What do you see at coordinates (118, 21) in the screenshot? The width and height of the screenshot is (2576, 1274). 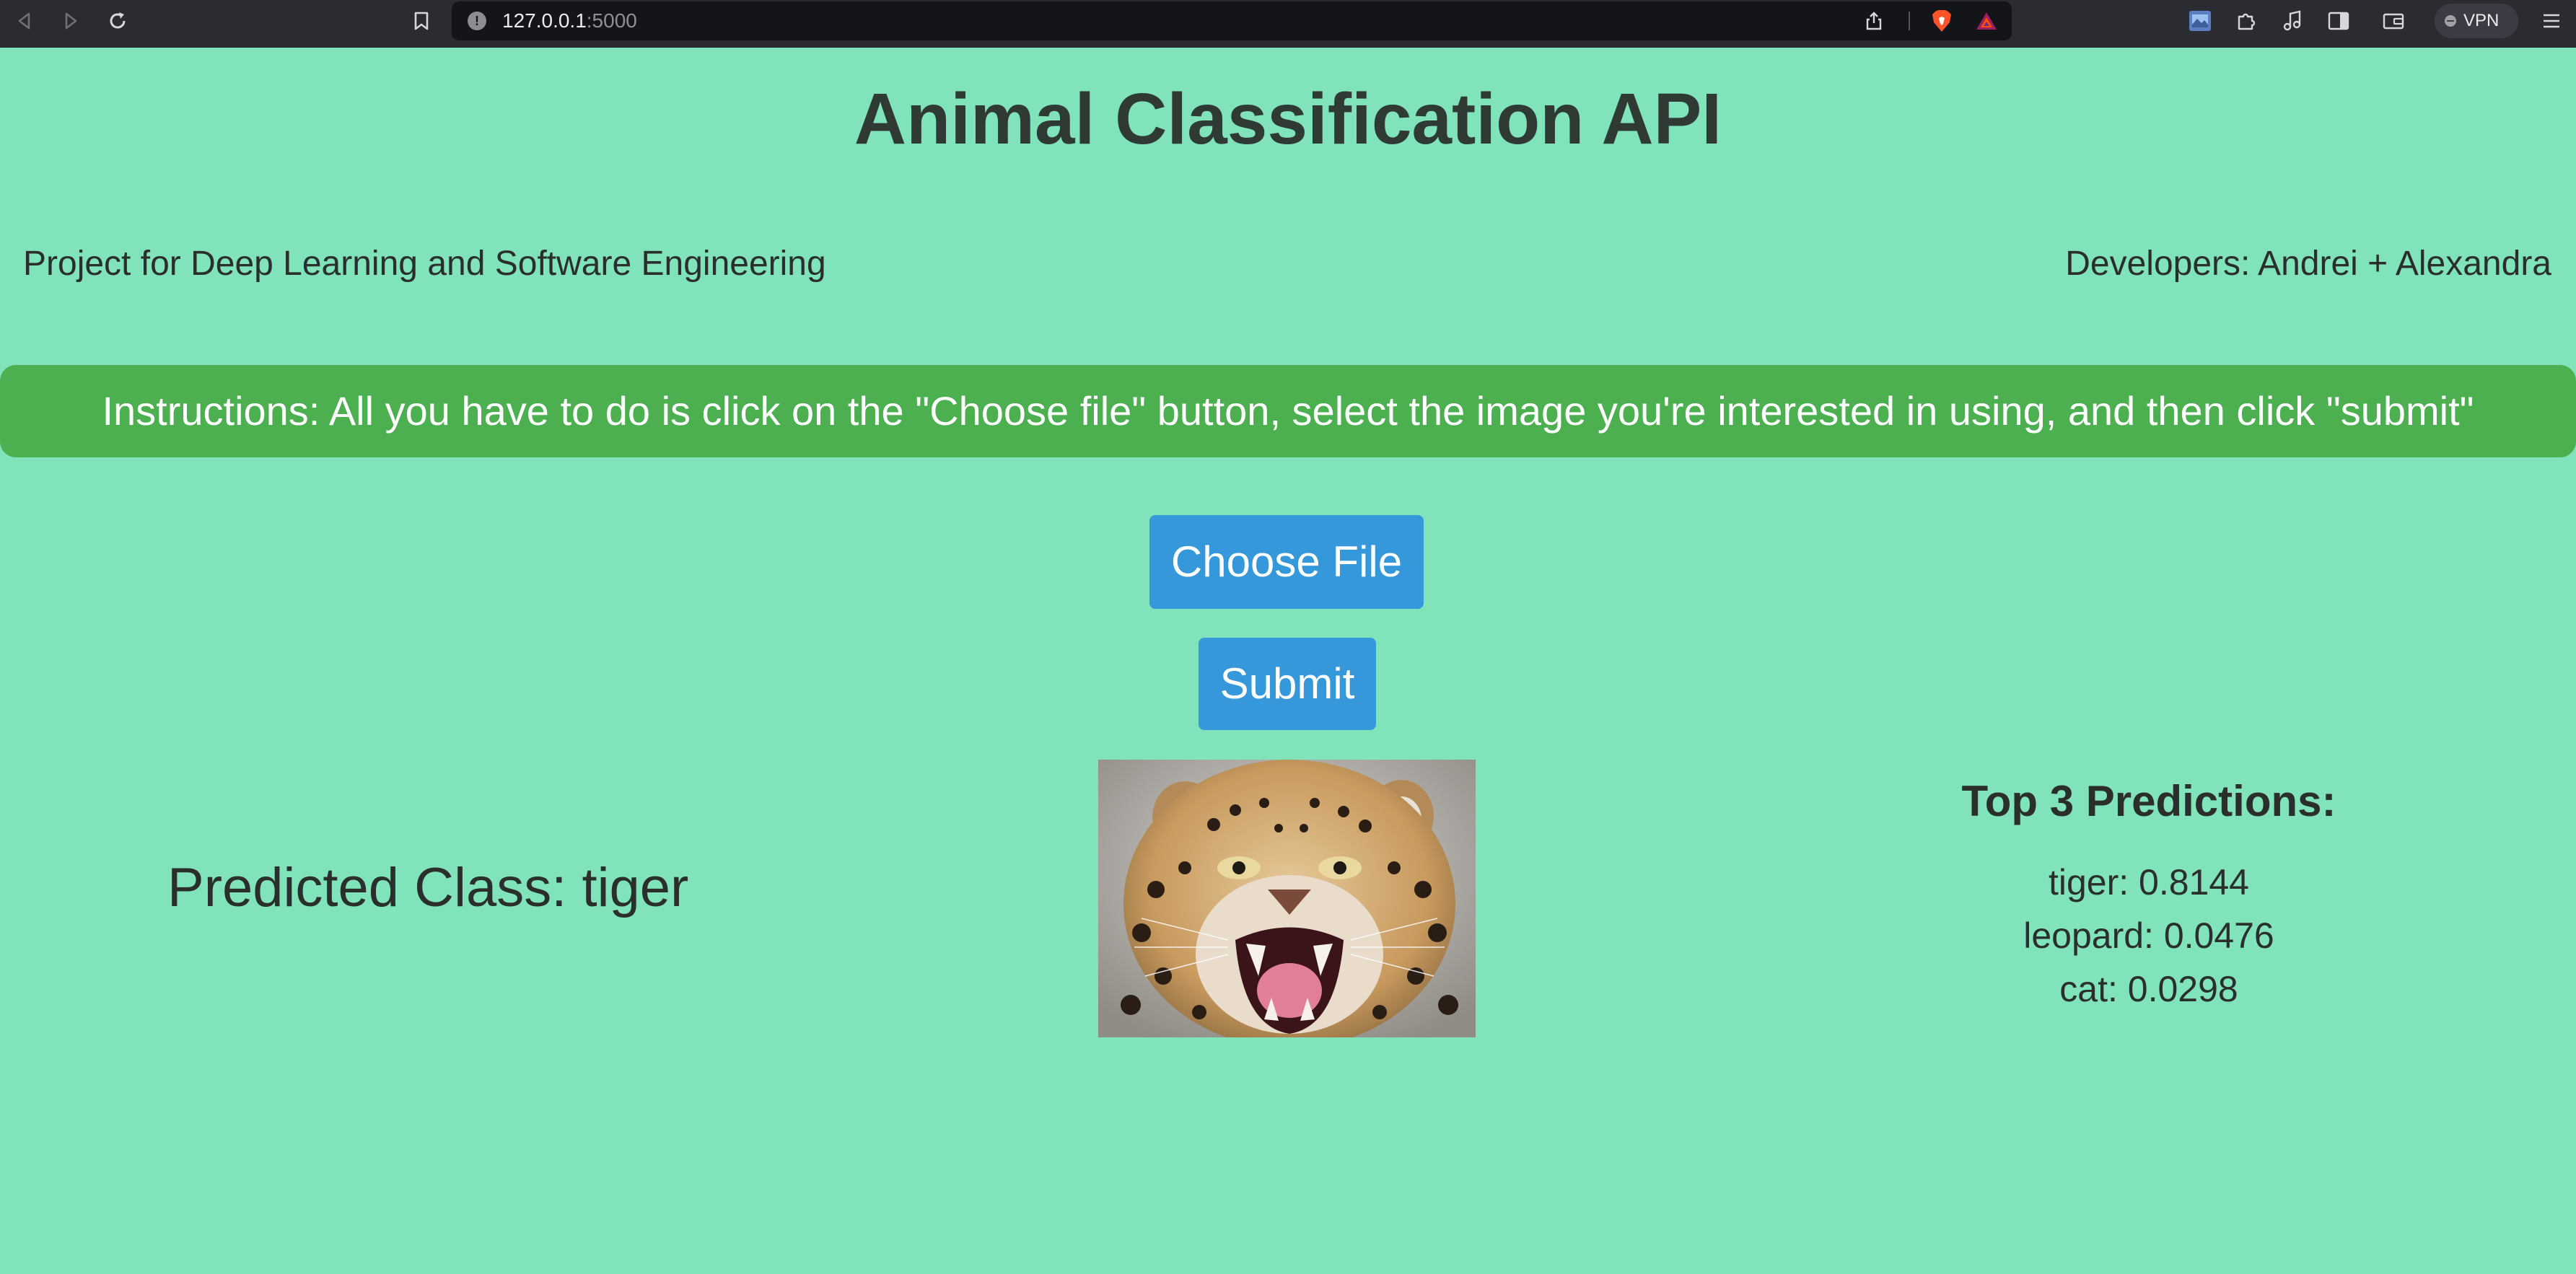 I see `reload-icon` at bounding box center [118, 21].